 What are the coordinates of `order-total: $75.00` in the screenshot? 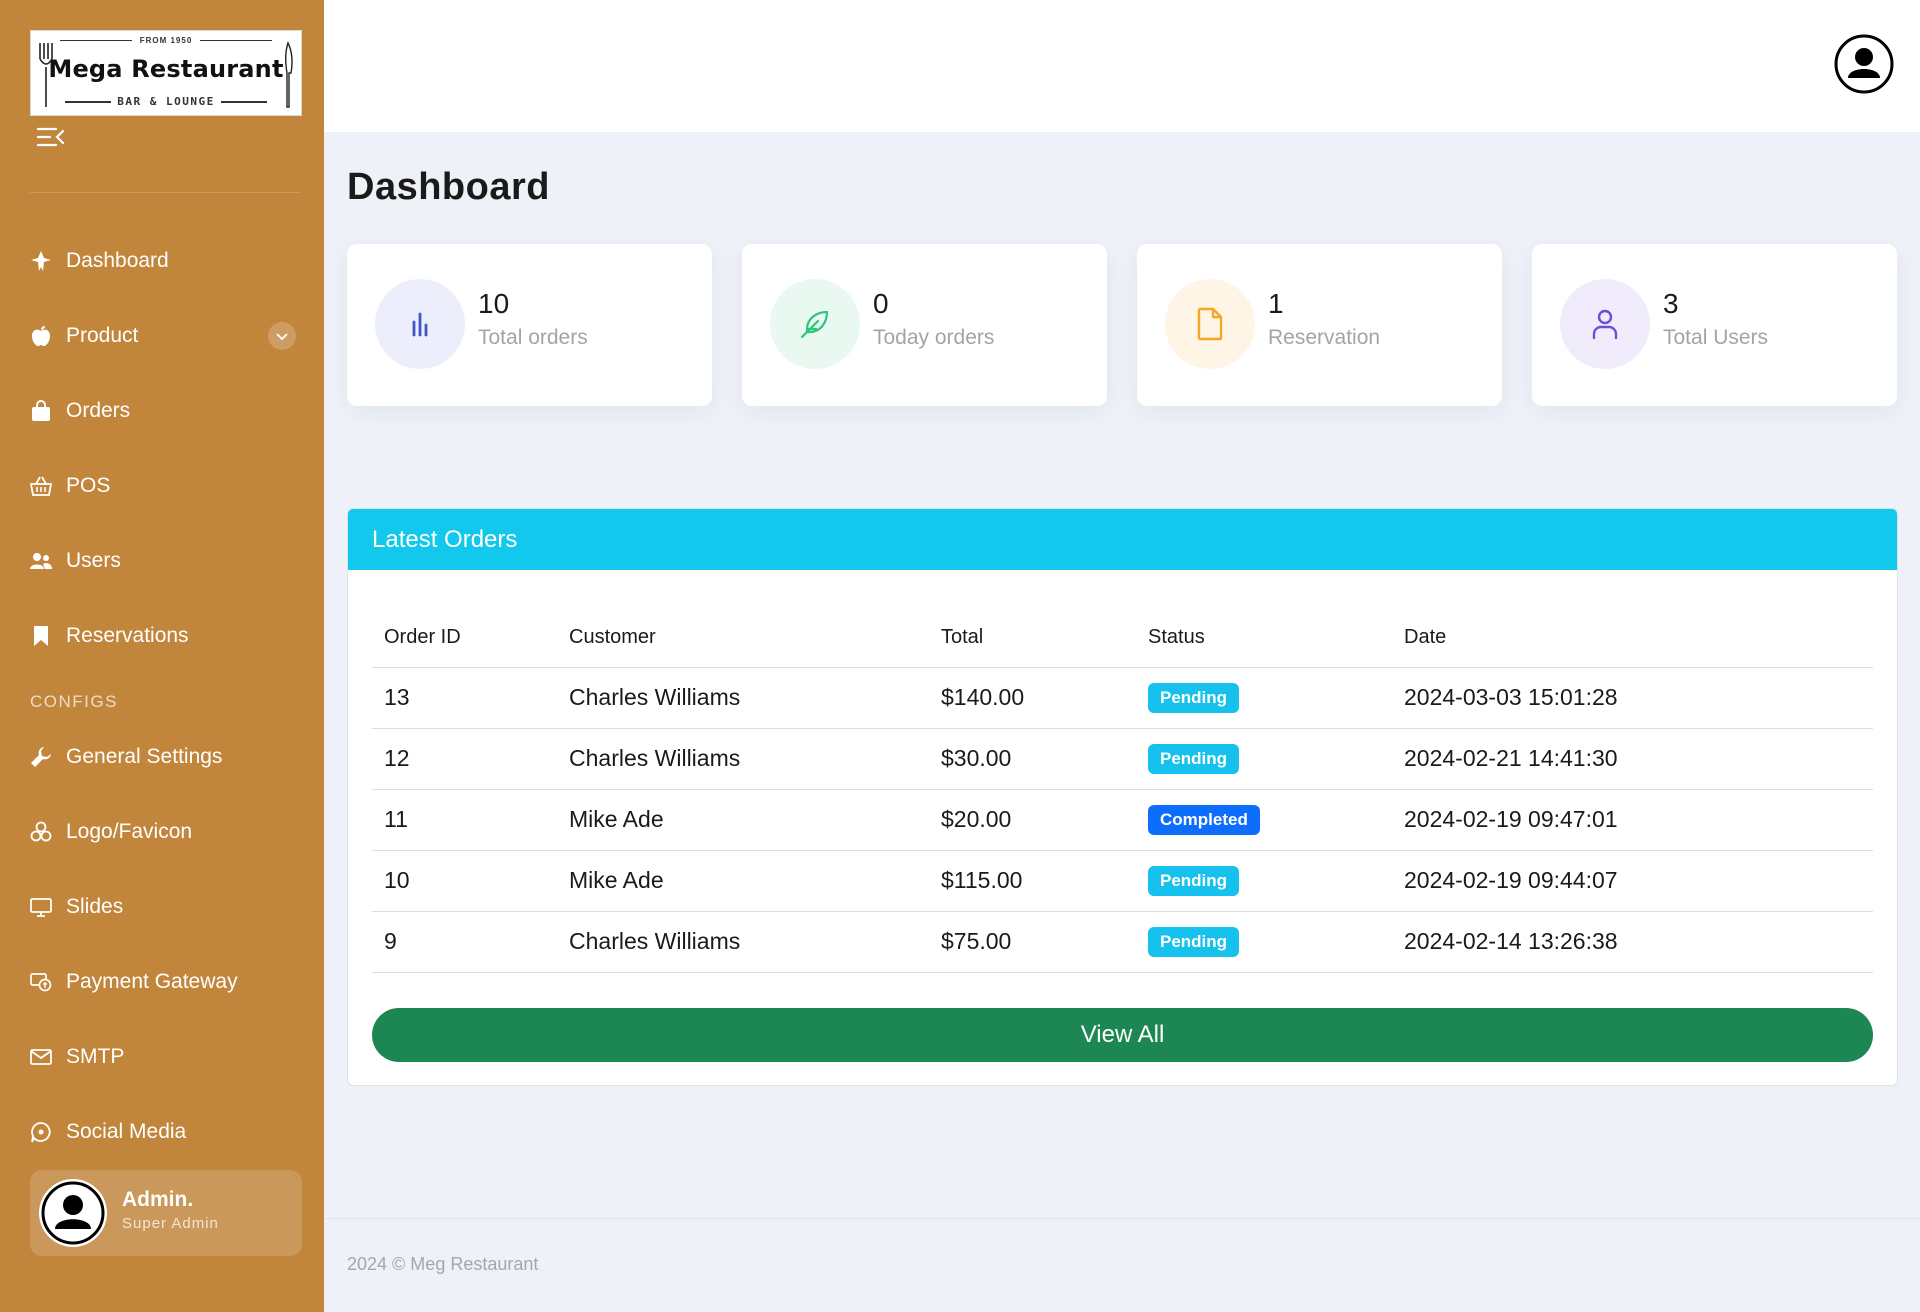 It's located at (1032, 942).